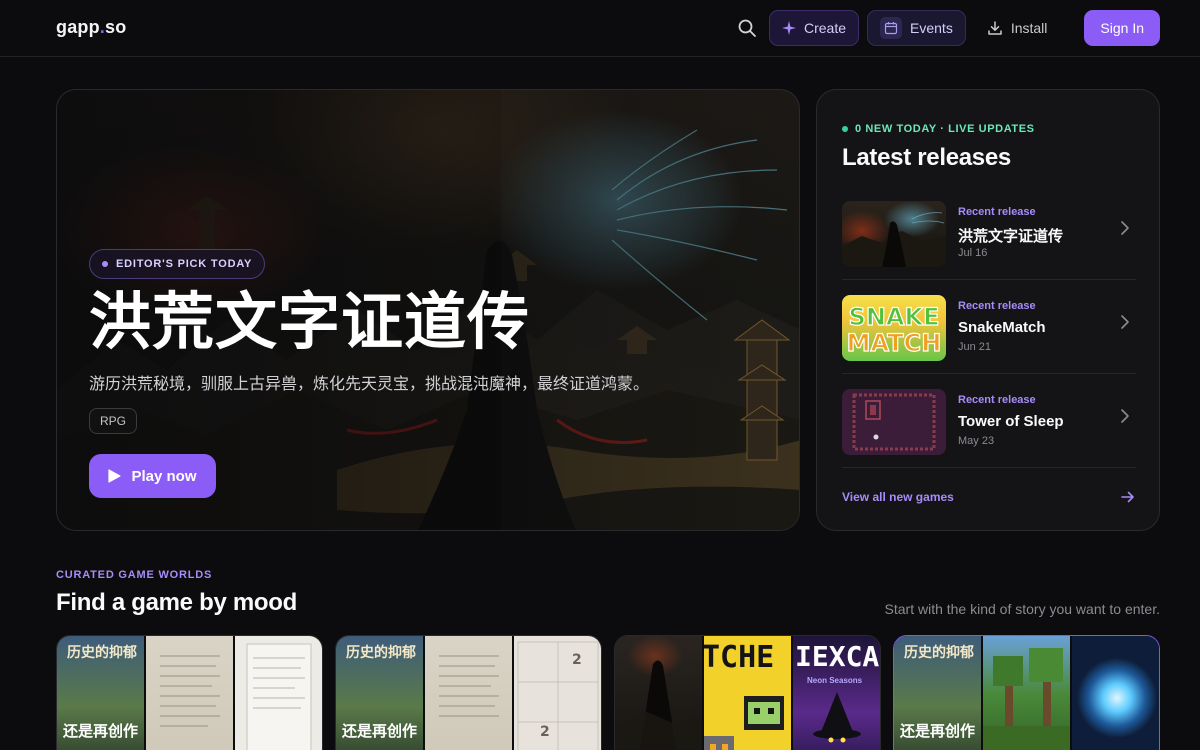  What do you see at coordinates (989, 467) in the screenshot?
I see `divider` at bounding box center [989, 467].